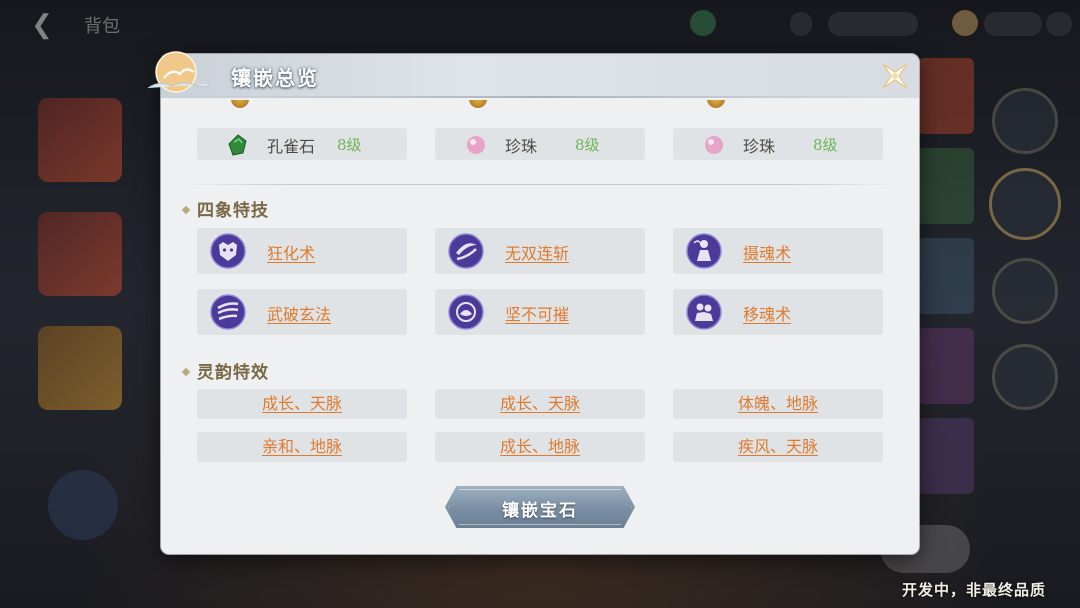 This screenshot has width=1080, height=608. I want to click on skill-item: 摄魂术, so click(778, 251).